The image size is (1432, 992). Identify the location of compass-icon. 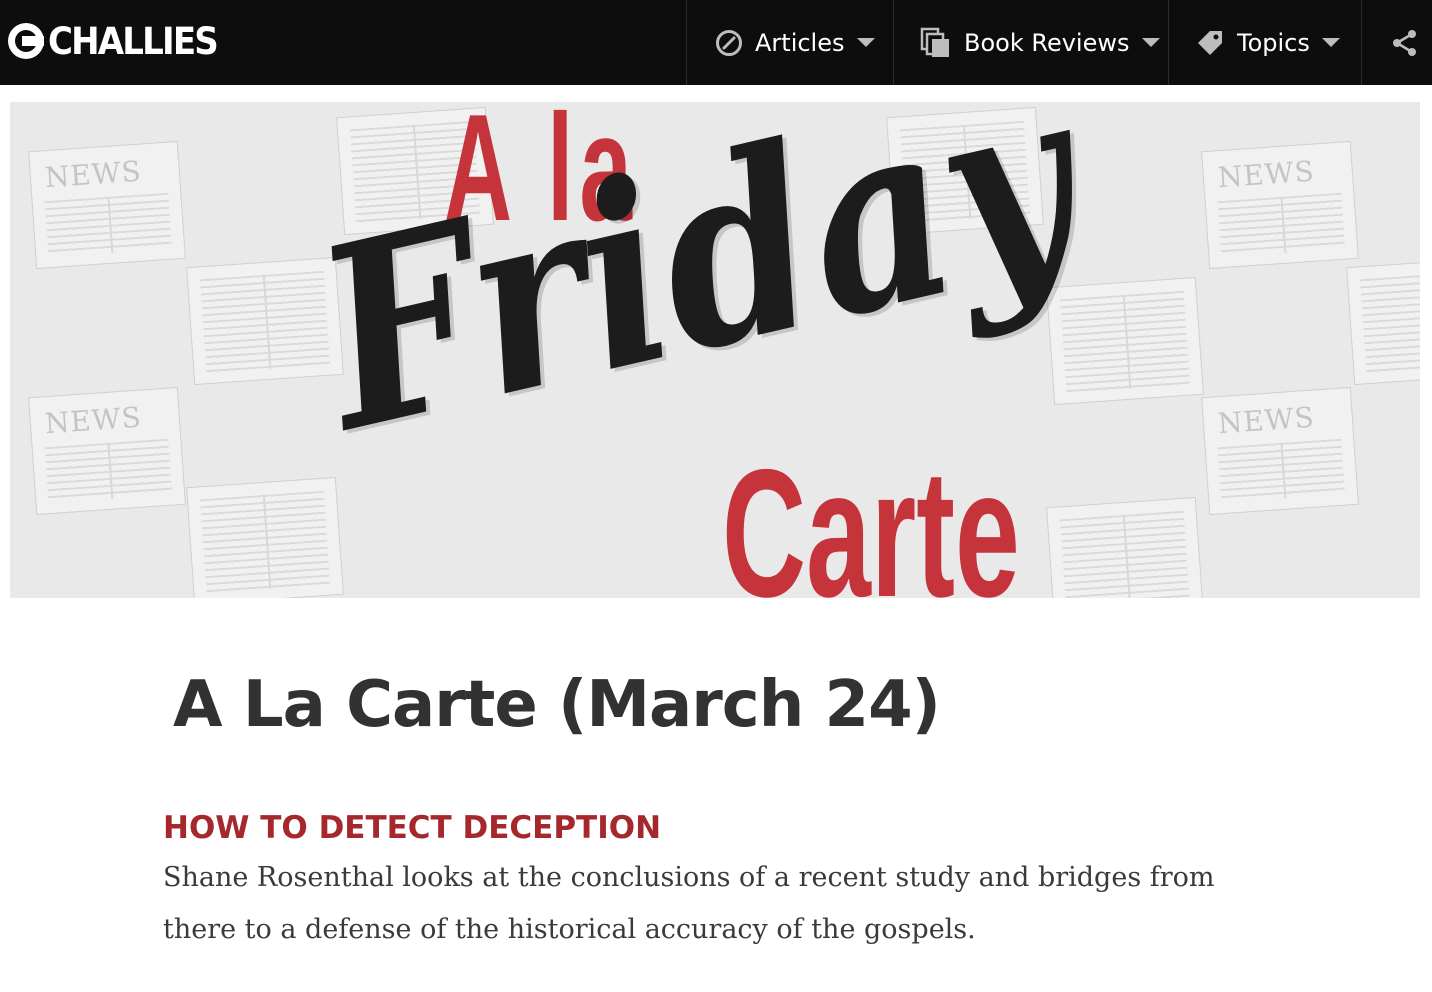
(729, 43).